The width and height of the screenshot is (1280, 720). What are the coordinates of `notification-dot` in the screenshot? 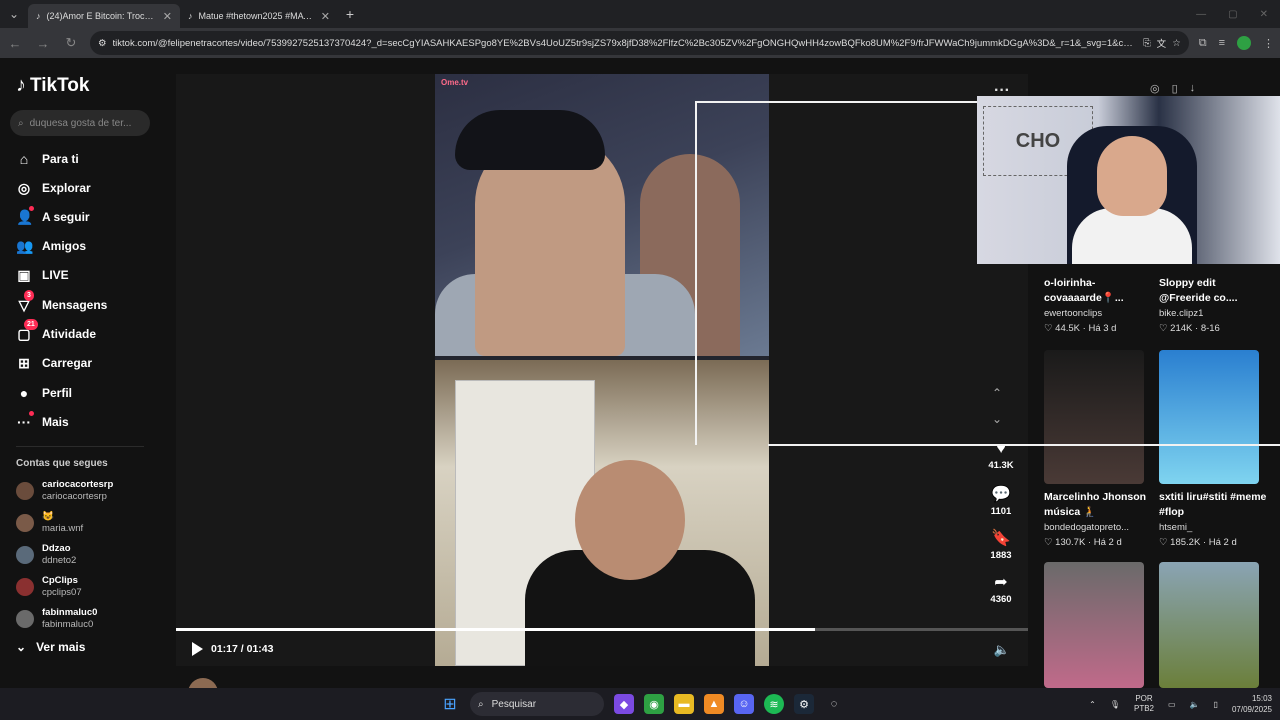 It's located at (31, 413).